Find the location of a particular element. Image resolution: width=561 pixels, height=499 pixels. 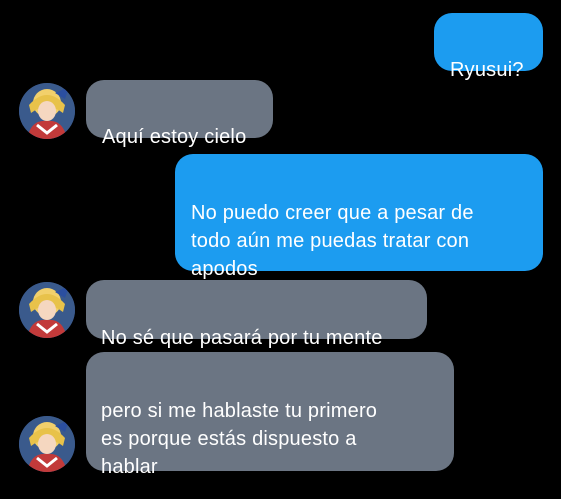

message-text: Ryusui? is located at coordinates (487, 70).